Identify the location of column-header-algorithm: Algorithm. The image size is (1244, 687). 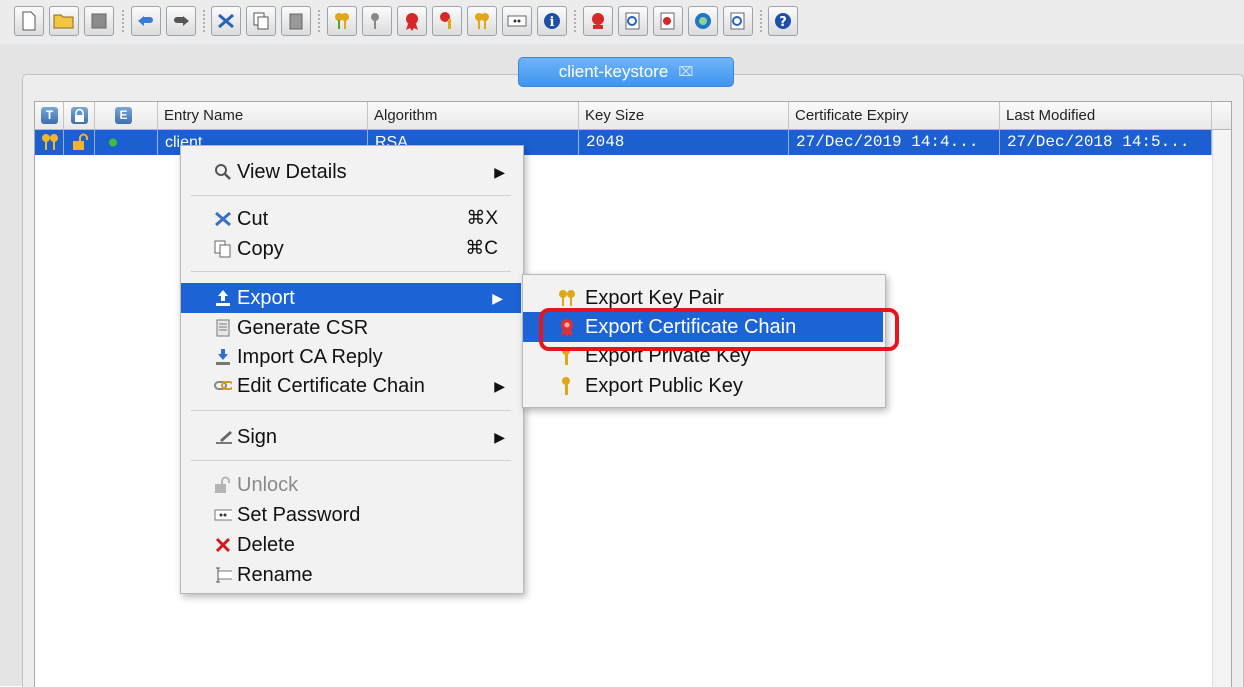
(473, 115).